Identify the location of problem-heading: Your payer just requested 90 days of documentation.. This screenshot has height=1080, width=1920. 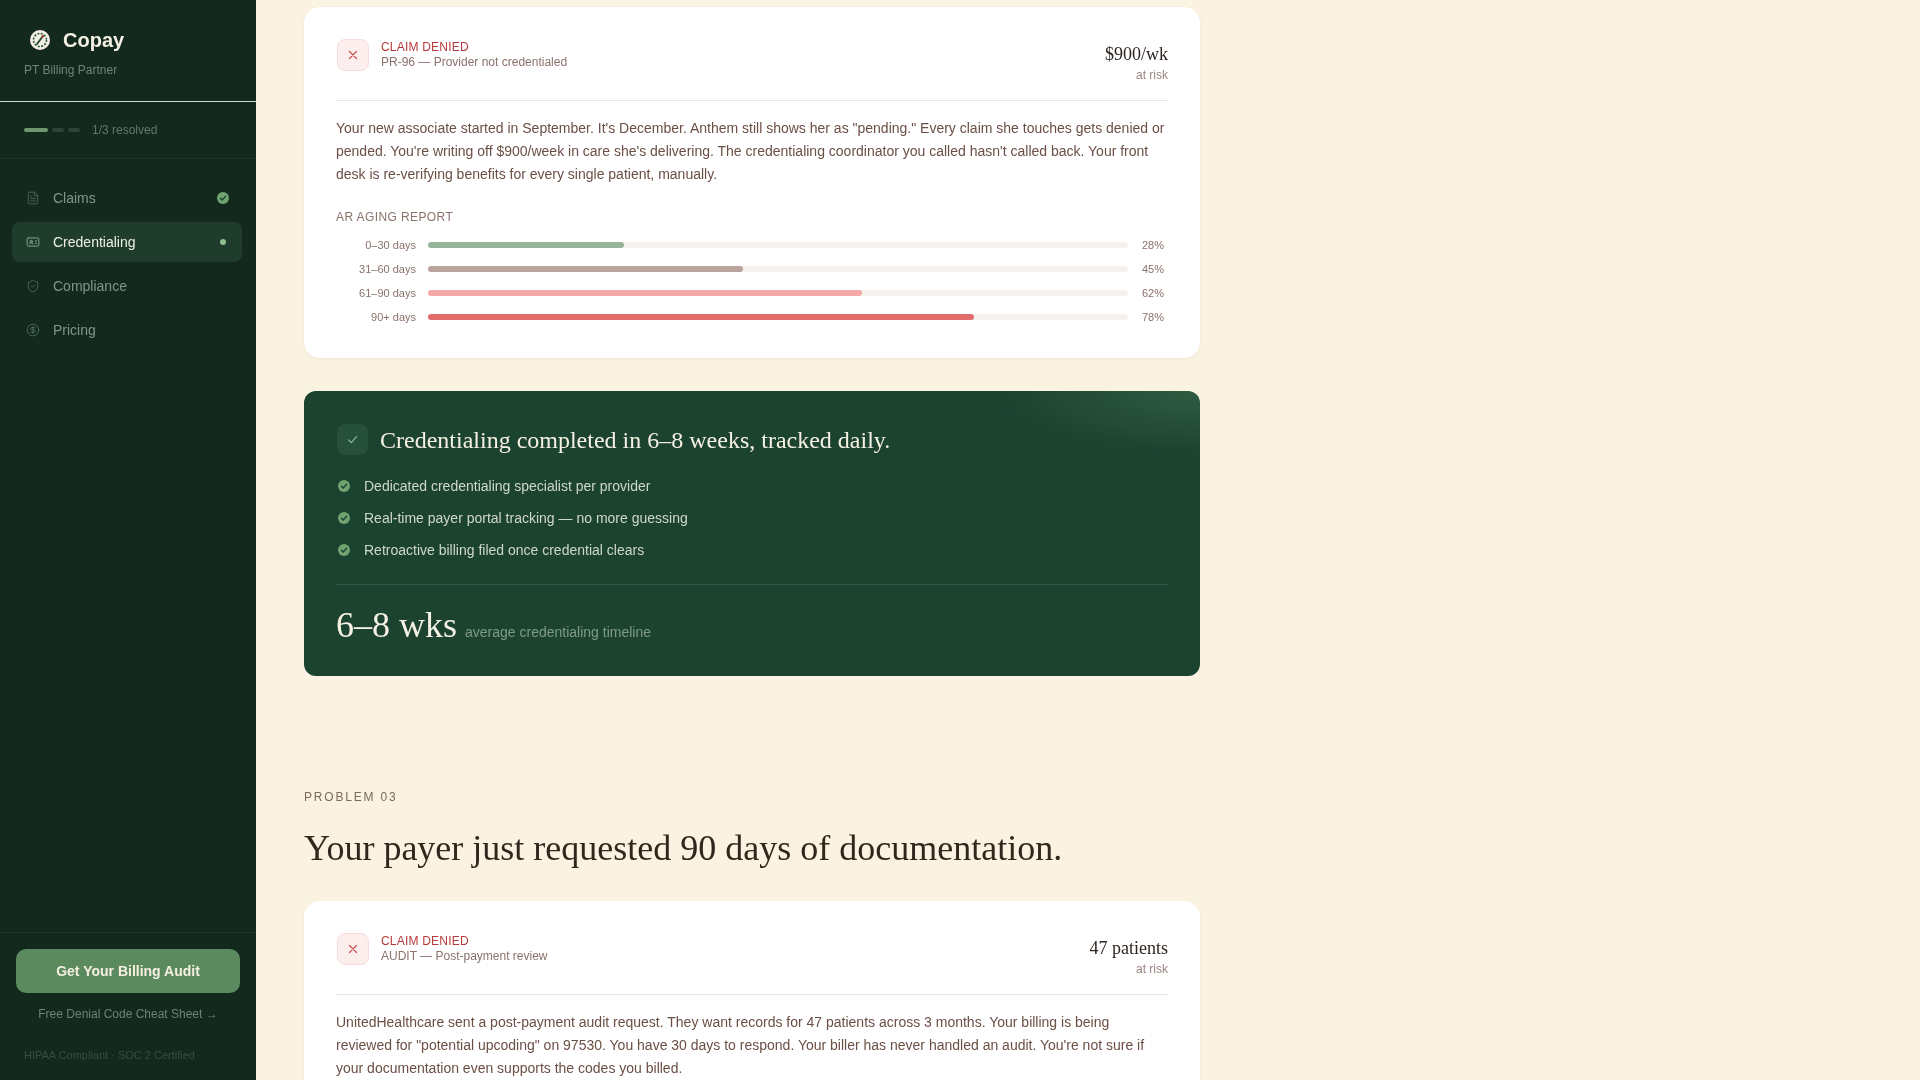
(684, 848).